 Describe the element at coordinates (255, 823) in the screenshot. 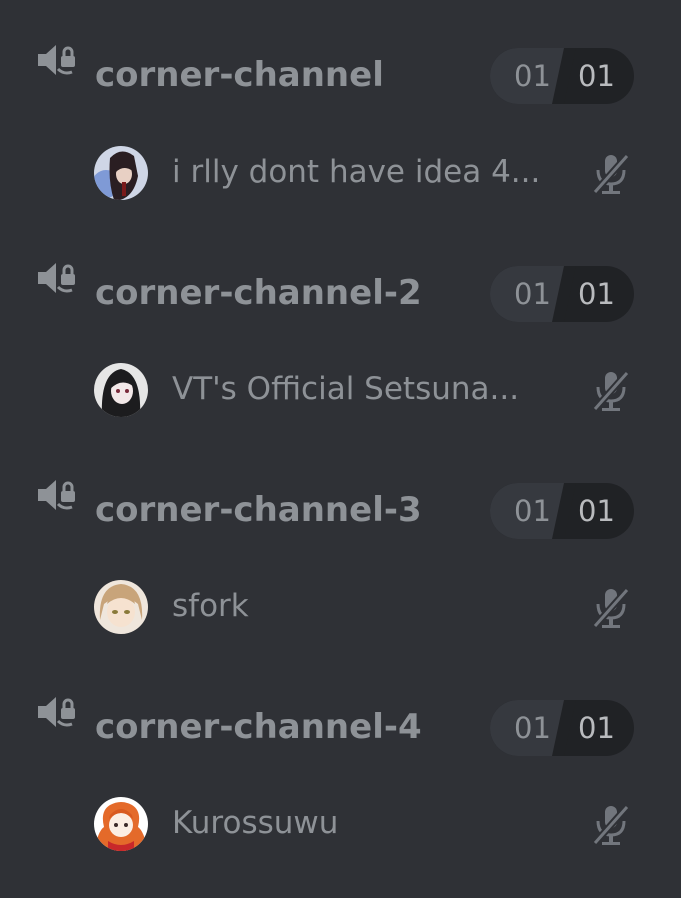

I see `user-name: Kurossuwu` at that location.